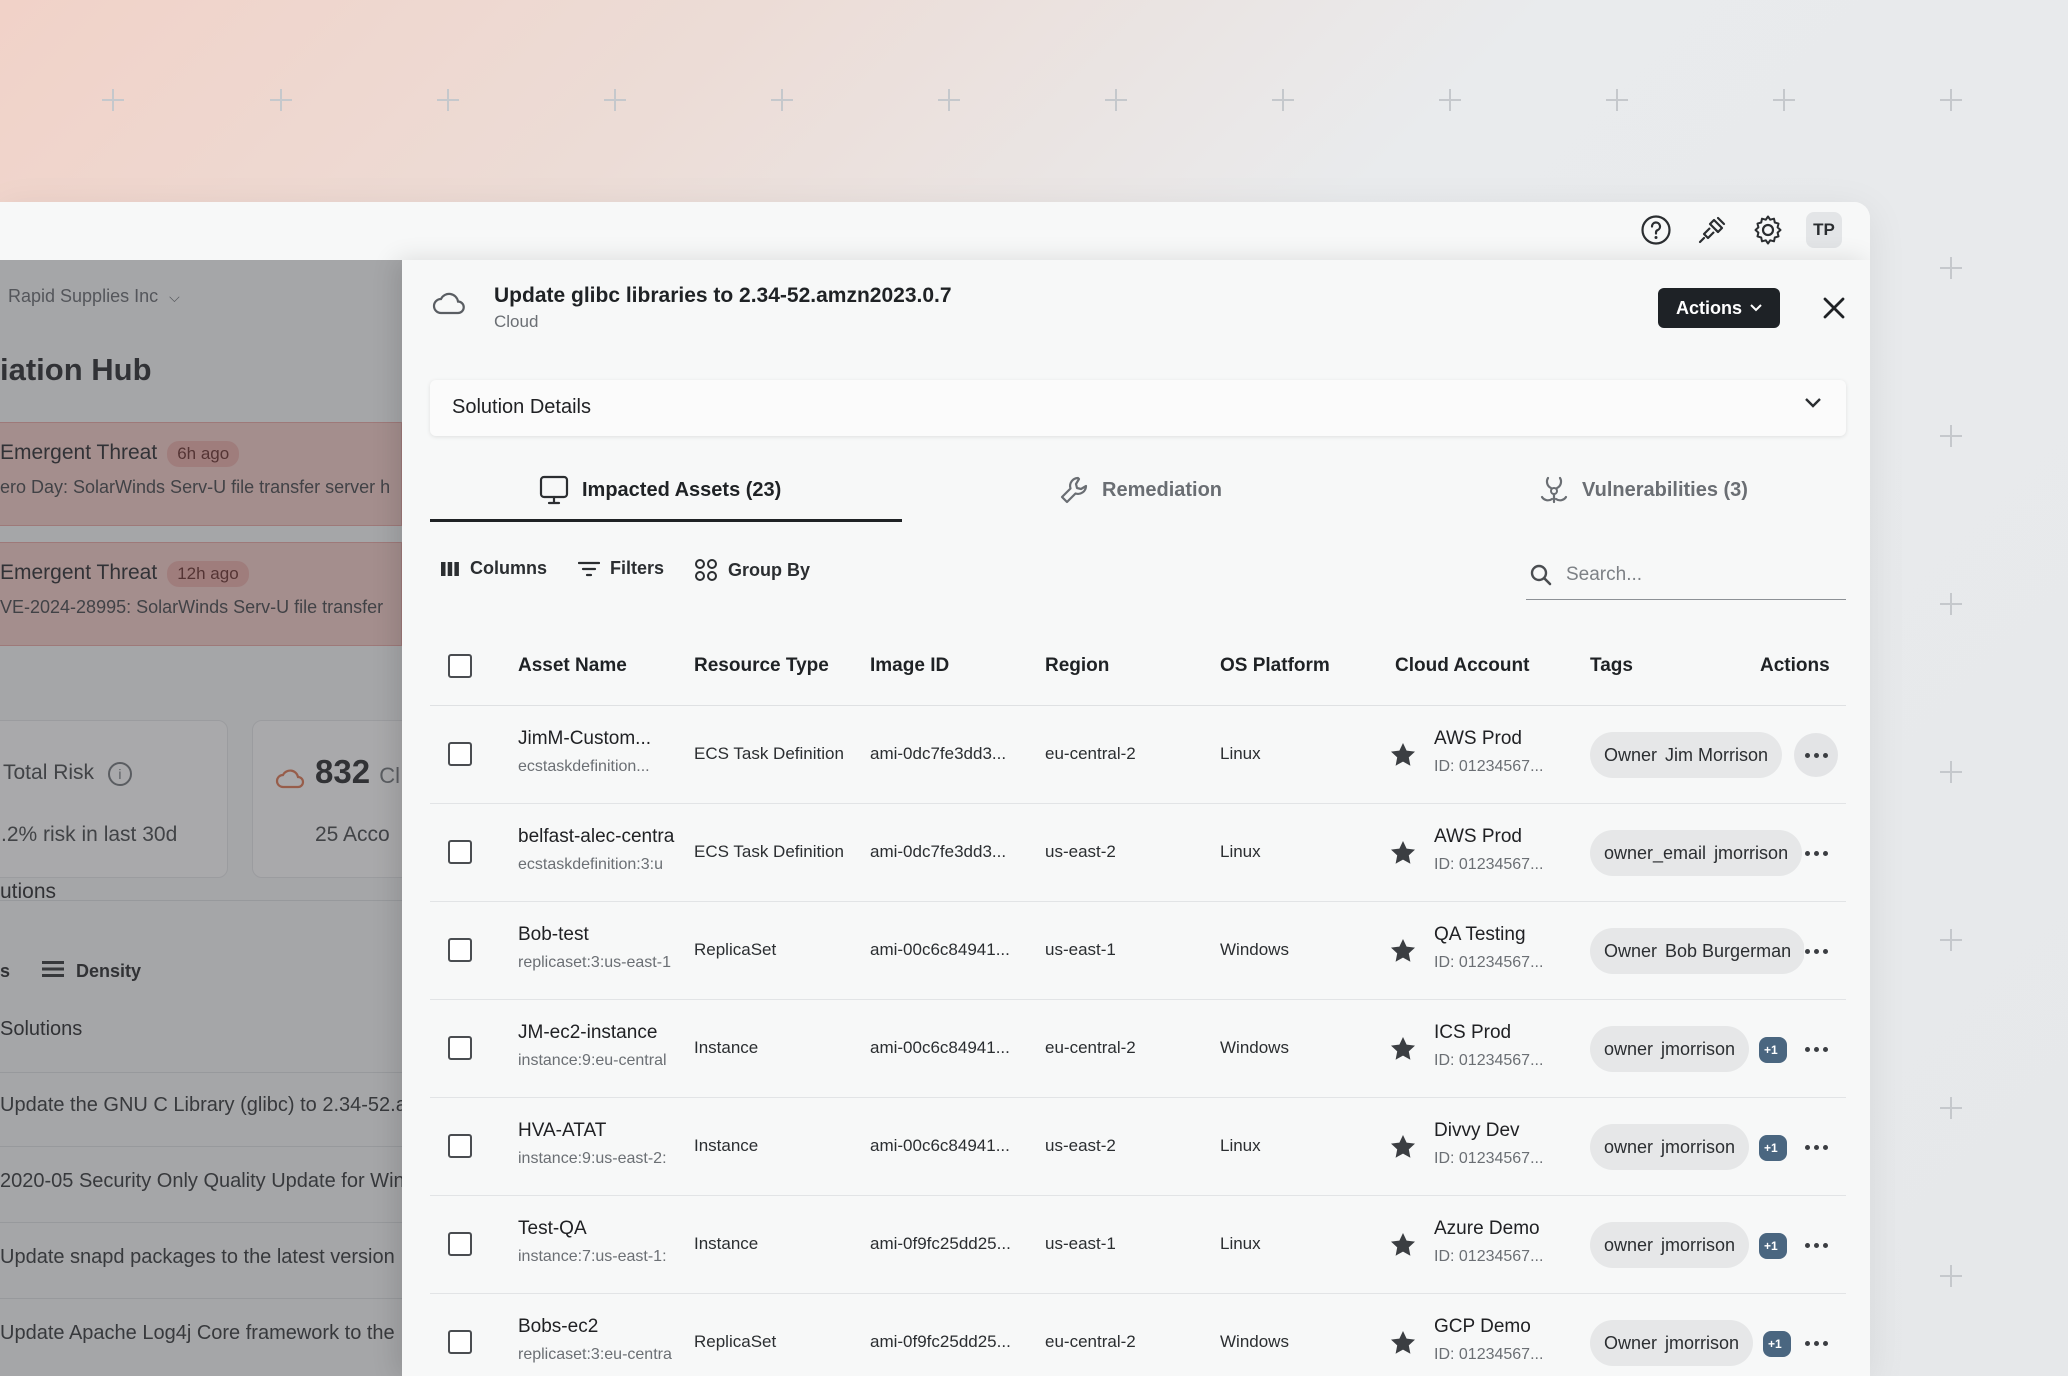 This screenshot has height=1376, width=2068. What do you see at coordinates (598, 935) in the screenshot?
I see `asset-name: Bob-test` at bounding box center [598, 935].